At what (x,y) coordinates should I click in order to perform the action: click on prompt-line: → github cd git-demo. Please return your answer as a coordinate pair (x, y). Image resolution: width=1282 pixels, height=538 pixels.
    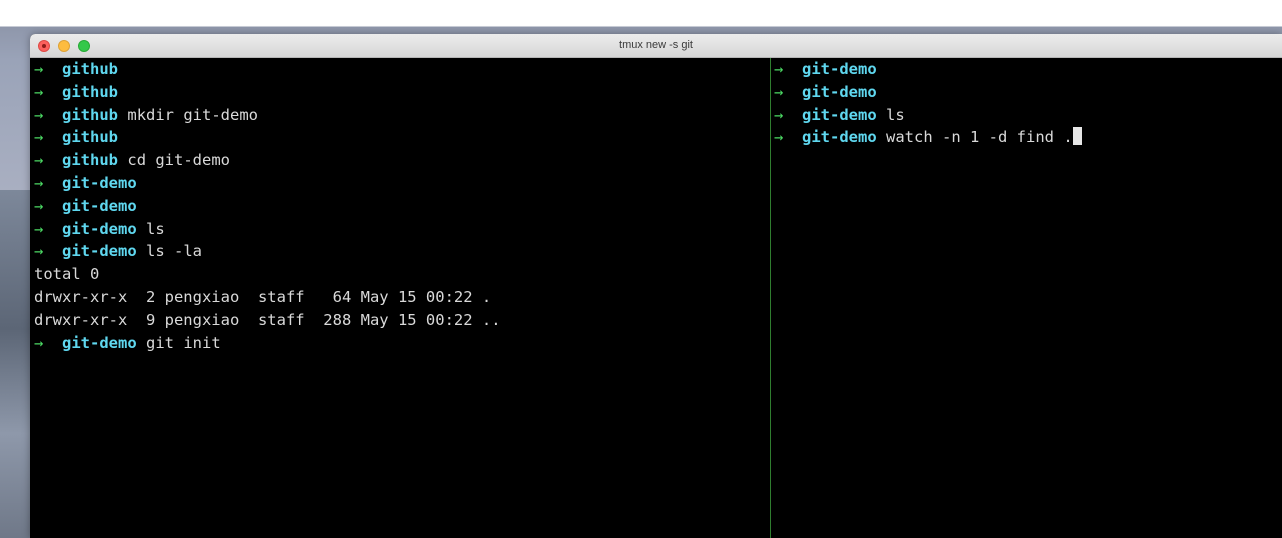
    Looking at the image, I should click on (400, 160).